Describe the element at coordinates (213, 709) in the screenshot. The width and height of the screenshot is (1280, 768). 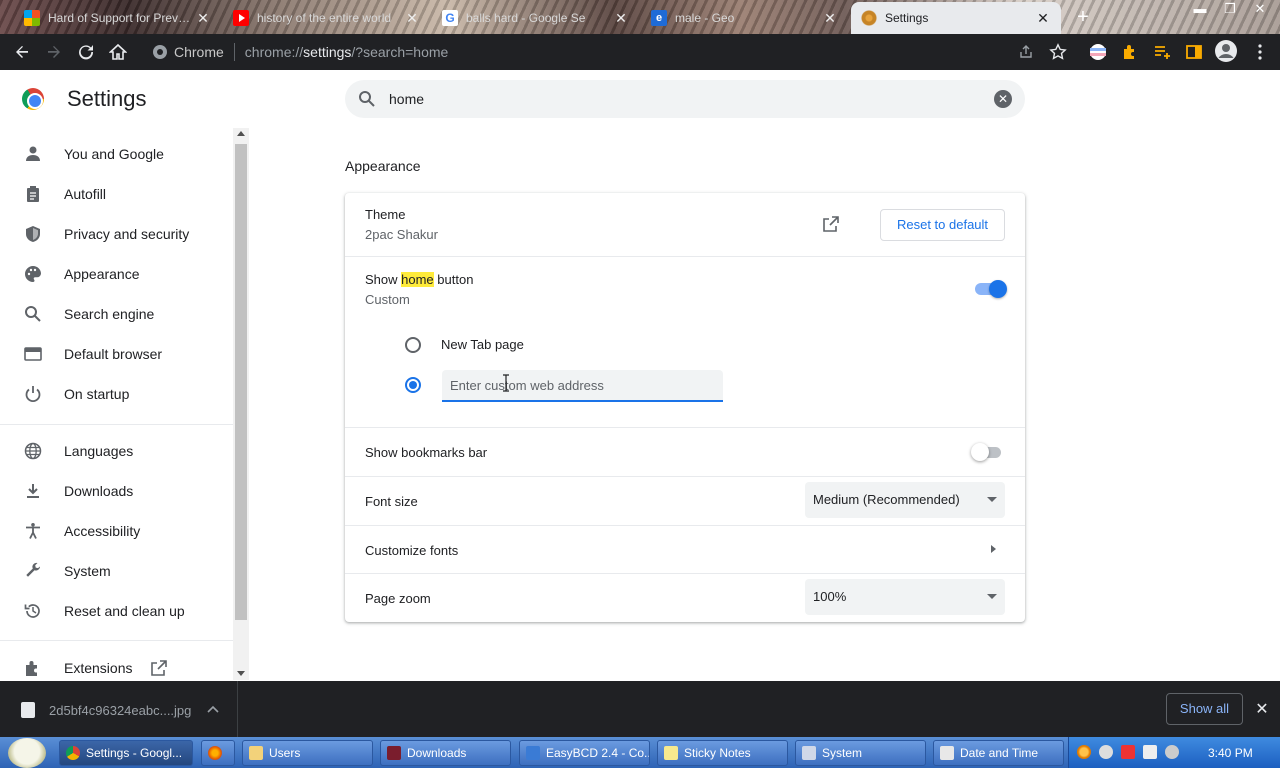
I see `chevron-up-icon` at that location.